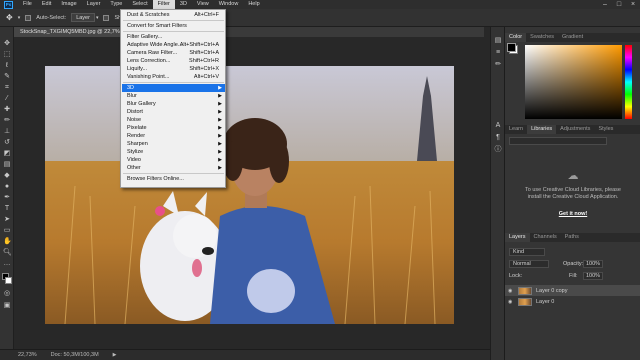 This screenshot has height=360, width=640. What do you see at coordinates (7, 110) in the screenshot?
I see `healing-brush-icon: ✚` at bounding box center [7, 110].